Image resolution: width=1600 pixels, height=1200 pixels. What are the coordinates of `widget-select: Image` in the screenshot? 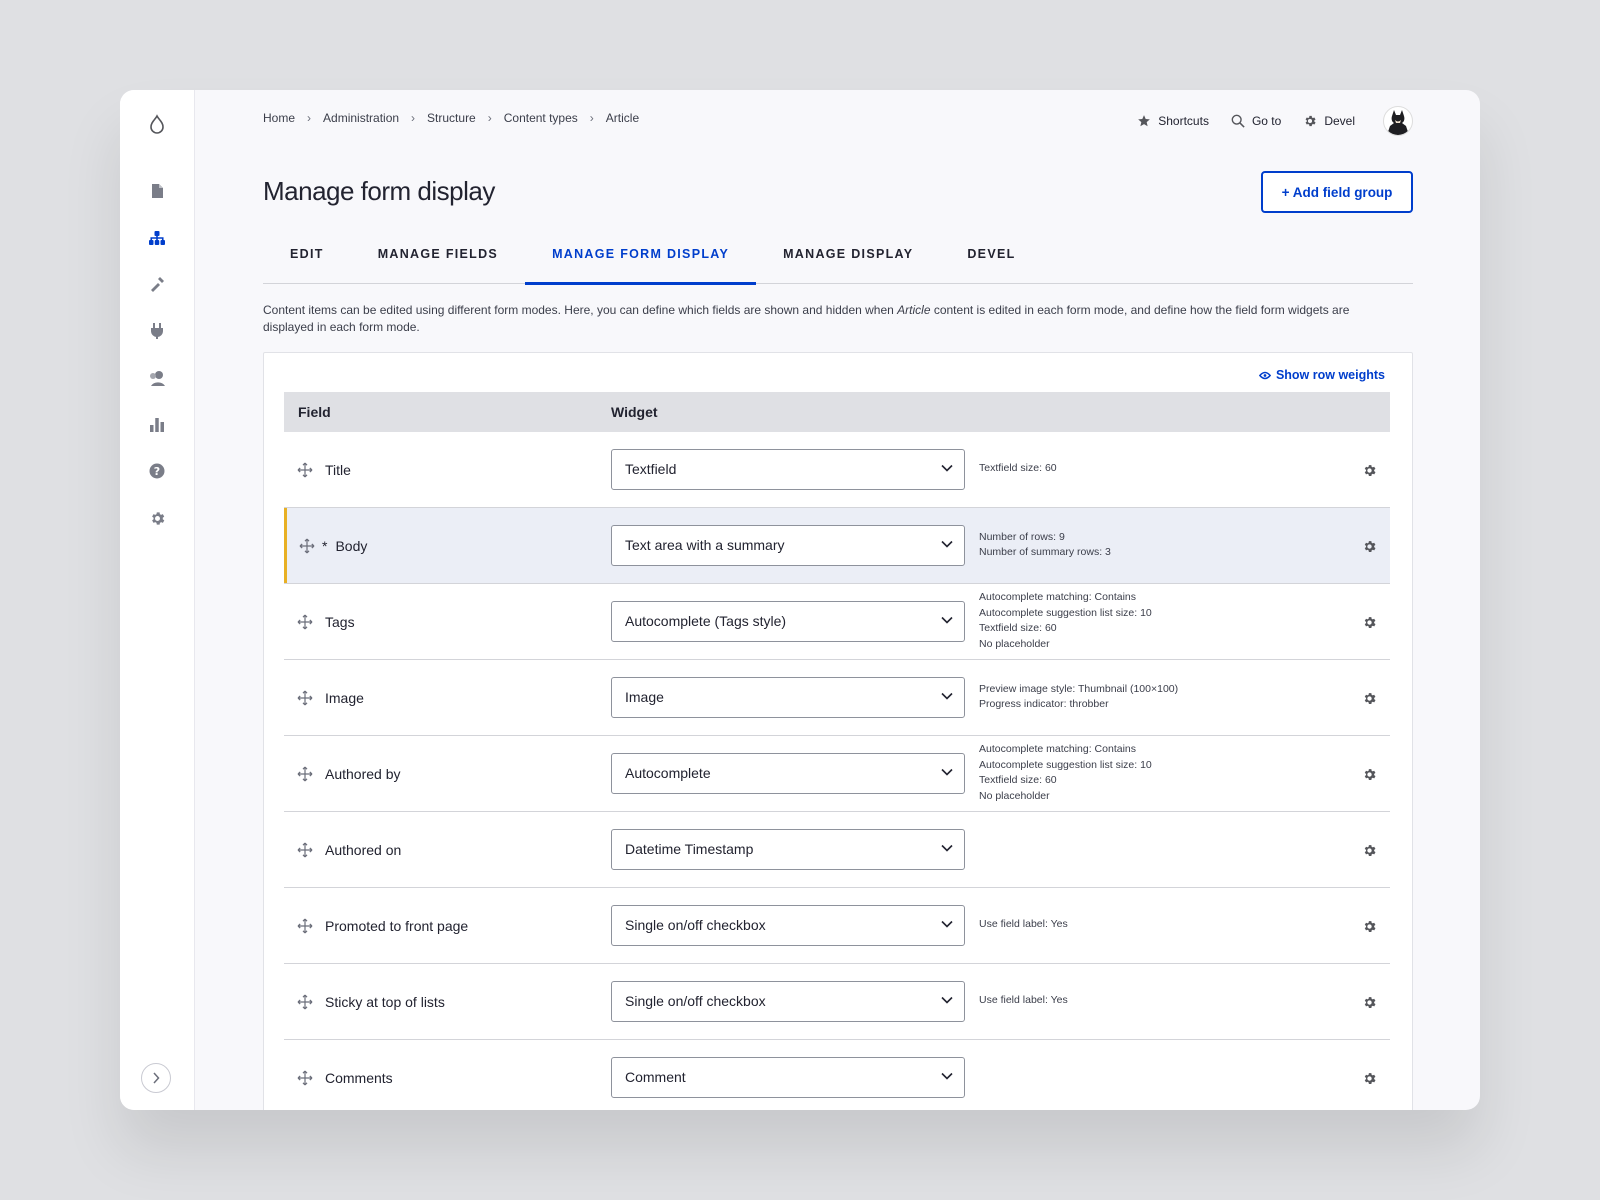 It's located at (788, 697).